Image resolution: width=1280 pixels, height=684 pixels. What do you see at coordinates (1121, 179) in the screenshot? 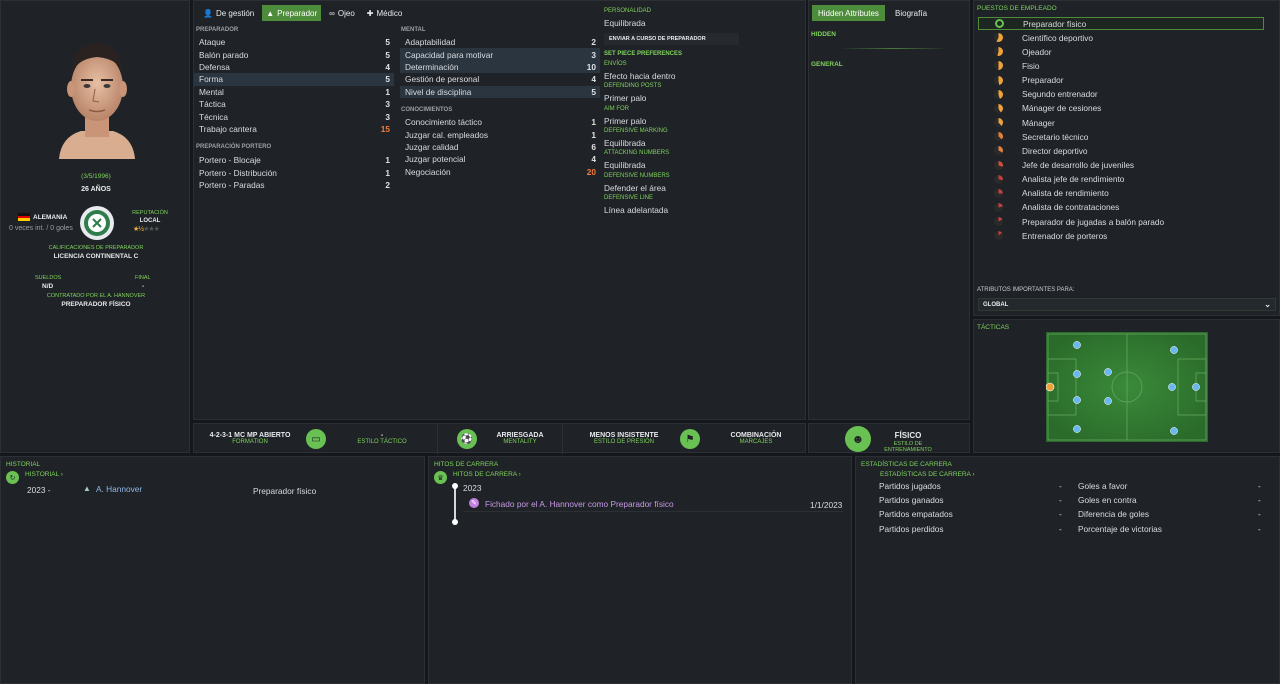
I see `role-item: Analista jefe de rendimiento` at bounding box center [1121, 179].